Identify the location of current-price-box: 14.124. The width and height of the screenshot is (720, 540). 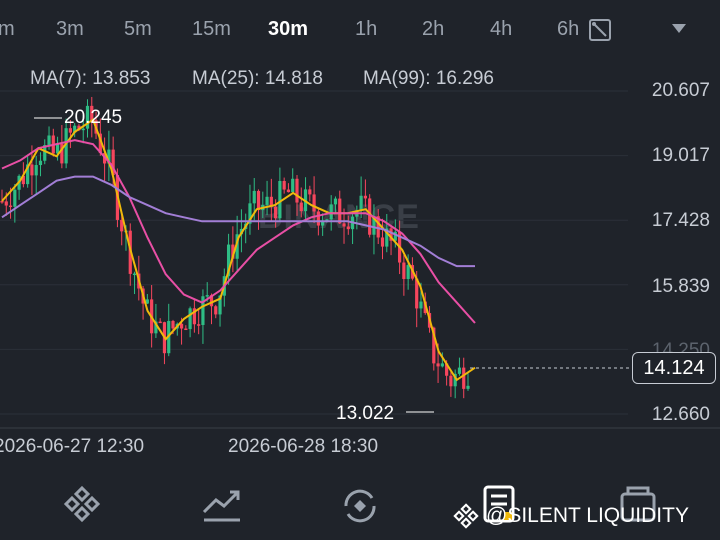
(674, 368).